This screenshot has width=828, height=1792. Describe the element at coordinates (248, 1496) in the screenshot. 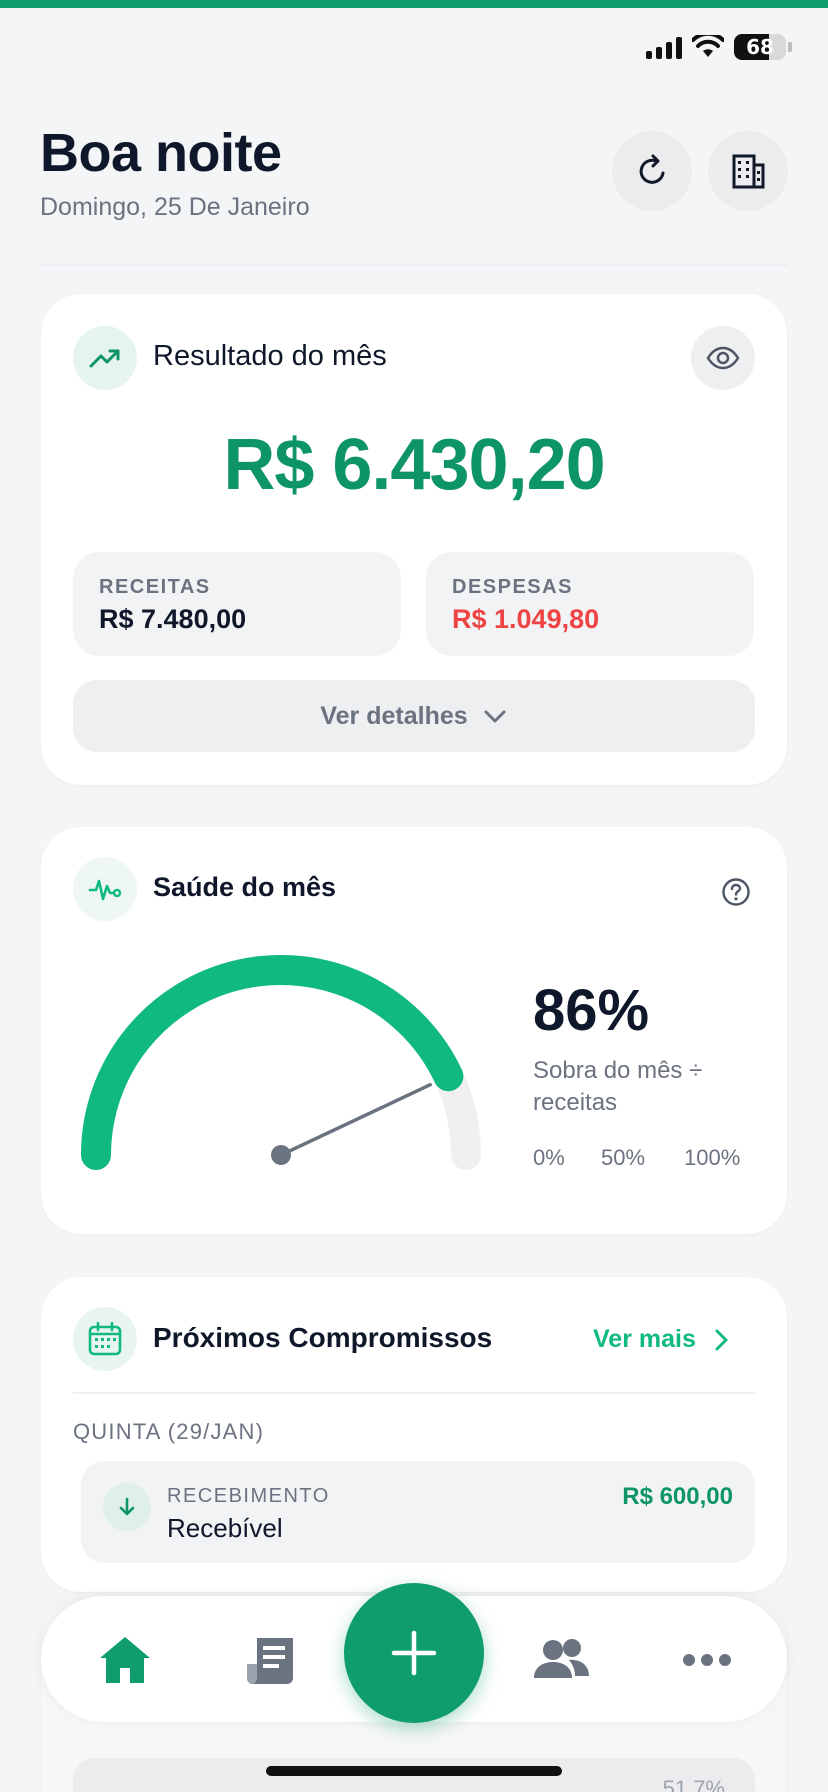

I see `commitment-type: RECEBIMENTO` at that location.